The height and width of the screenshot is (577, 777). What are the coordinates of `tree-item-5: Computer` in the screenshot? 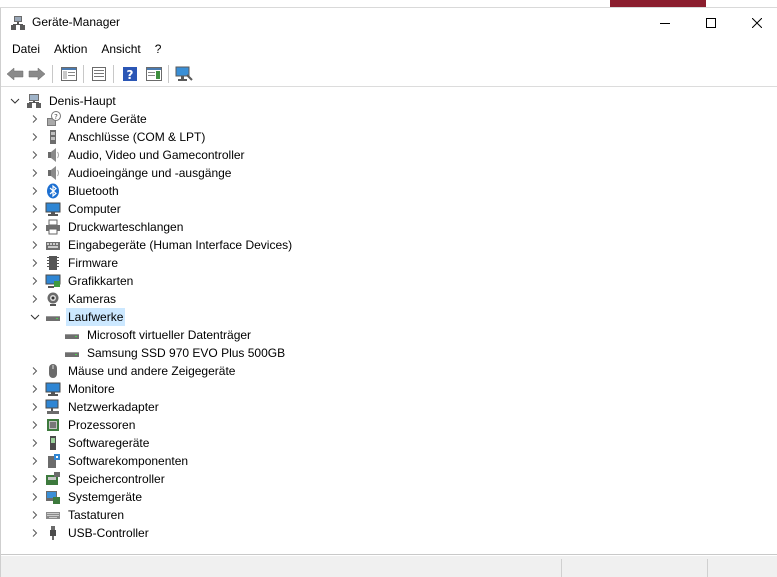 It's located at (77, 209).